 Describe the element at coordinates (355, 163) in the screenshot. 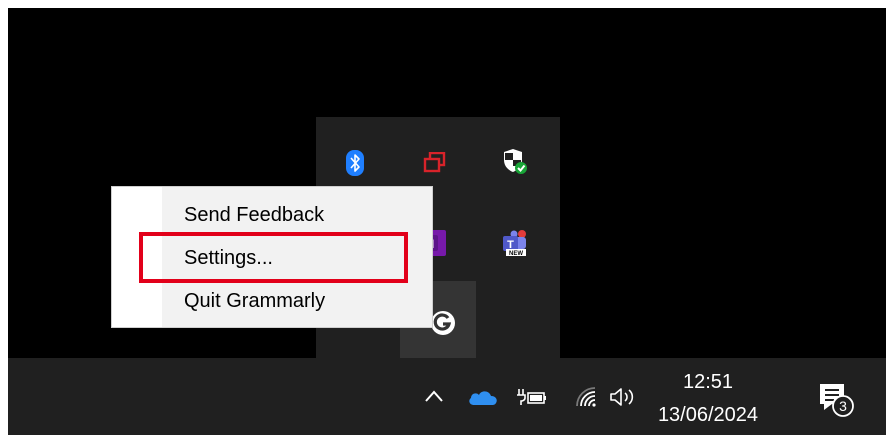

I see `bluetooth-icon` at that location.